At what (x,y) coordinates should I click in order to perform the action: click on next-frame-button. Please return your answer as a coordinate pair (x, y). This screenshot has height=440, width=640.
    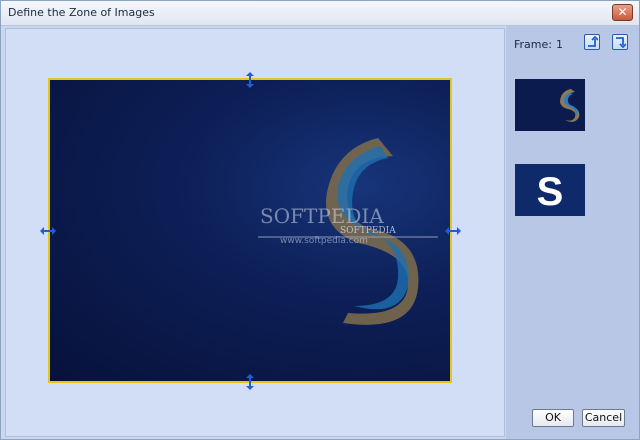
    Looking at the image, I should click on (620, 42).